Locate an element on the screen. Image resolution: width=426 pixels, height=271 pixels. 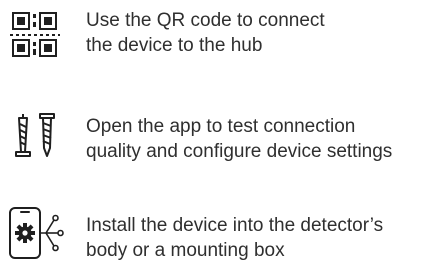
step-line-1: Use the QR code to connect is located at coordinates (205, 20).